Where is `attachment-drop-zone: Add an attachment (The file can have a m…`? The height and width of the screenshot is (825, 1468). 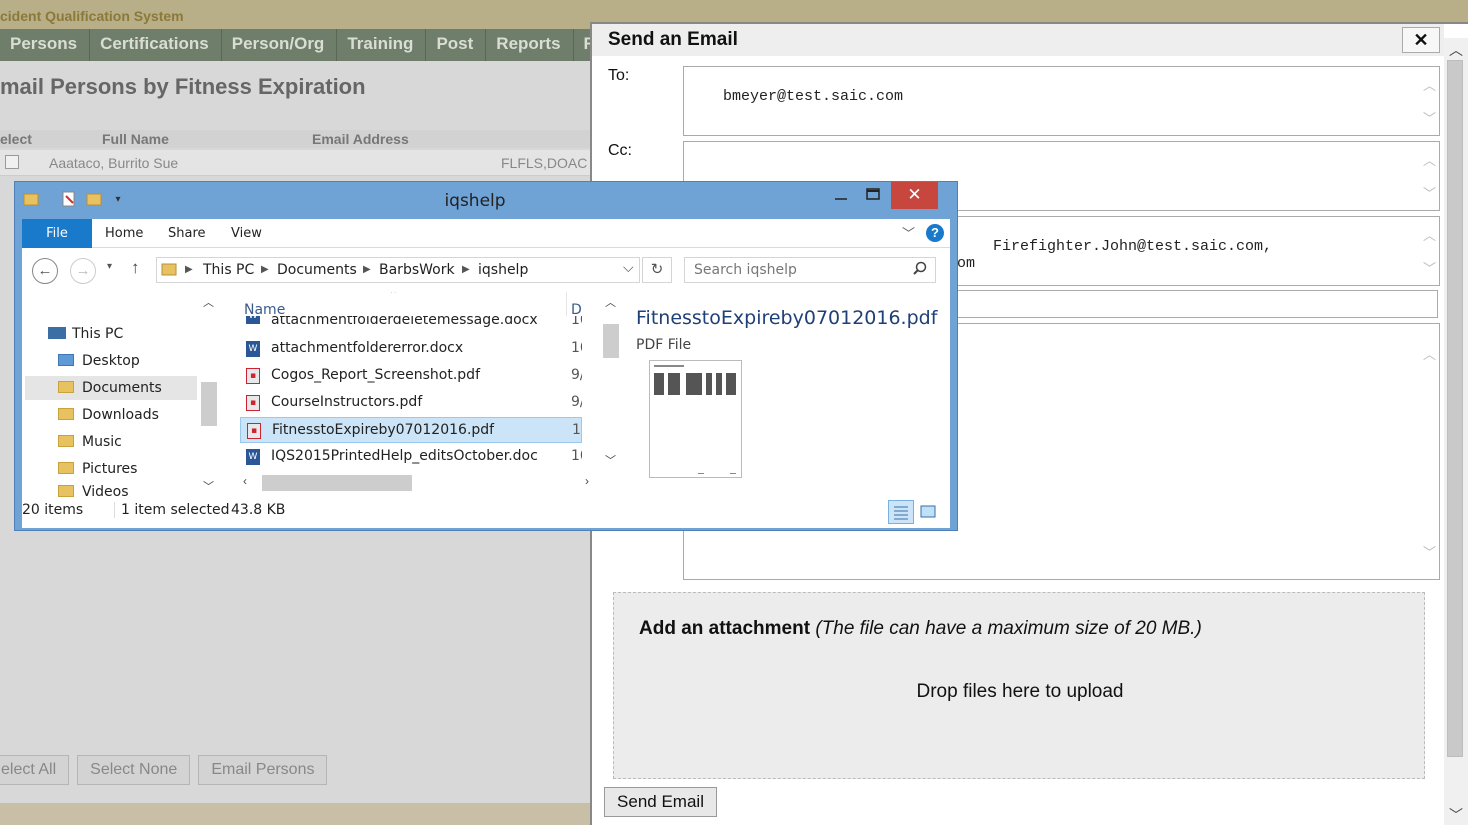 attachment-drop-zone: Add an attachment (The file can have a m… is located at coordinates (1019, 685).